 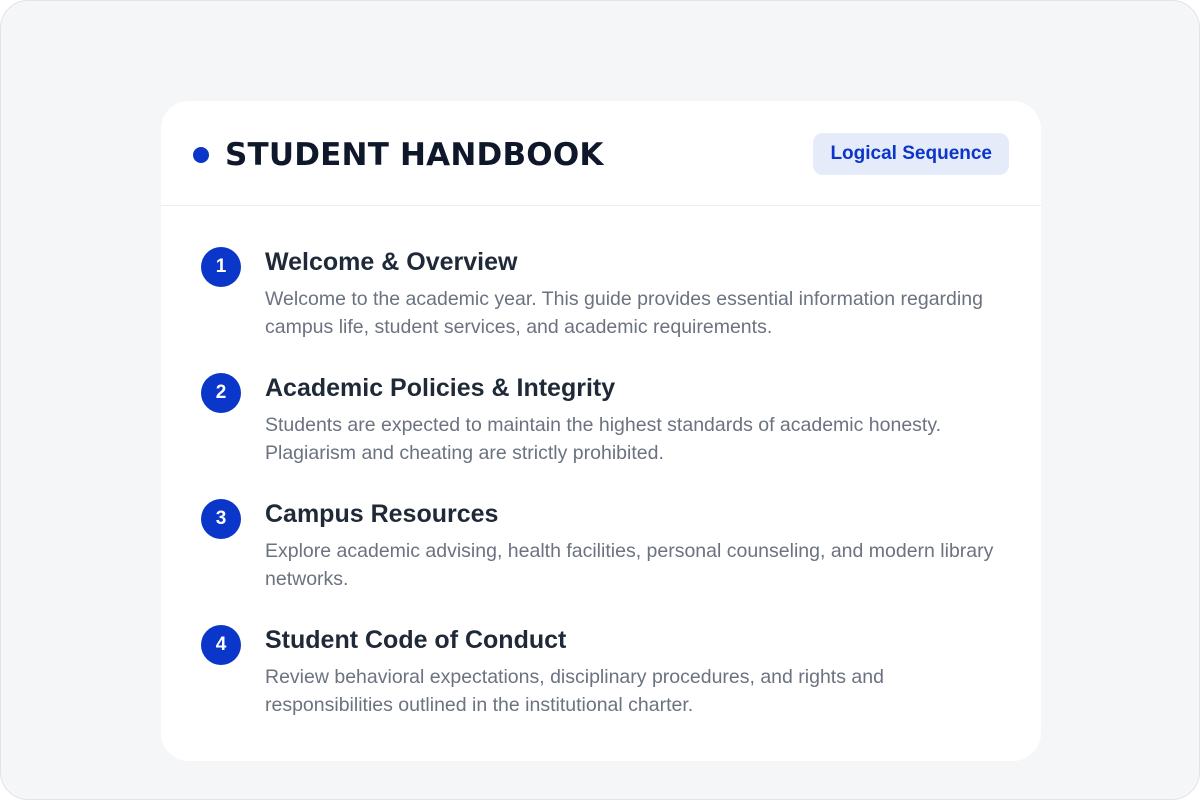 What do you see at coordinates (221, 645) in the screenshot?
I see `step-number-badge: 4` at bounding box center [221, 645].